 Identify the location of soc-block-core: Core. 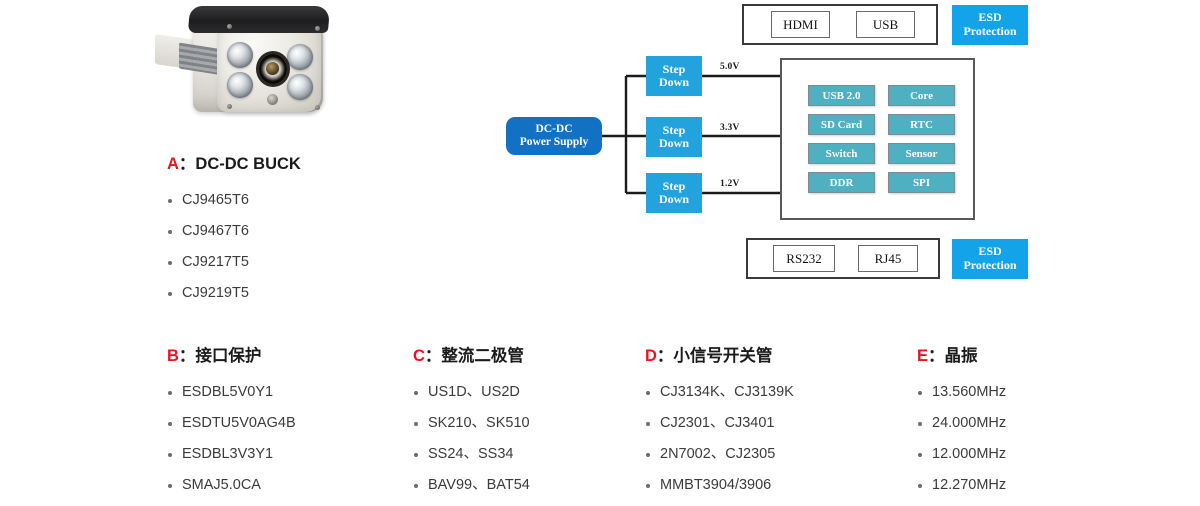
(921, 95).